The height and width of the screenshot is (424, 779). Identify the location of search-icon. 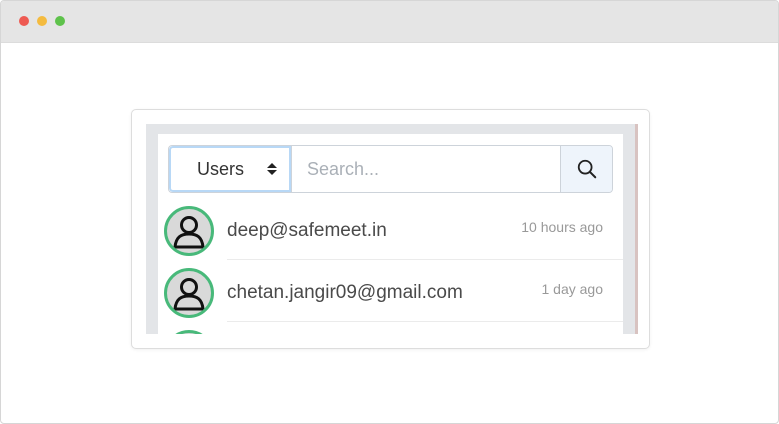
(586, 169).